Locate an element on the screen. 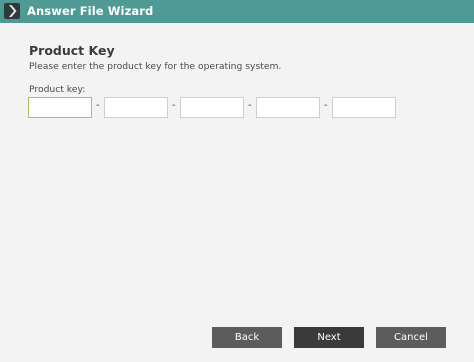  wizard-chevron-icon is located at coordinates (12, 11).